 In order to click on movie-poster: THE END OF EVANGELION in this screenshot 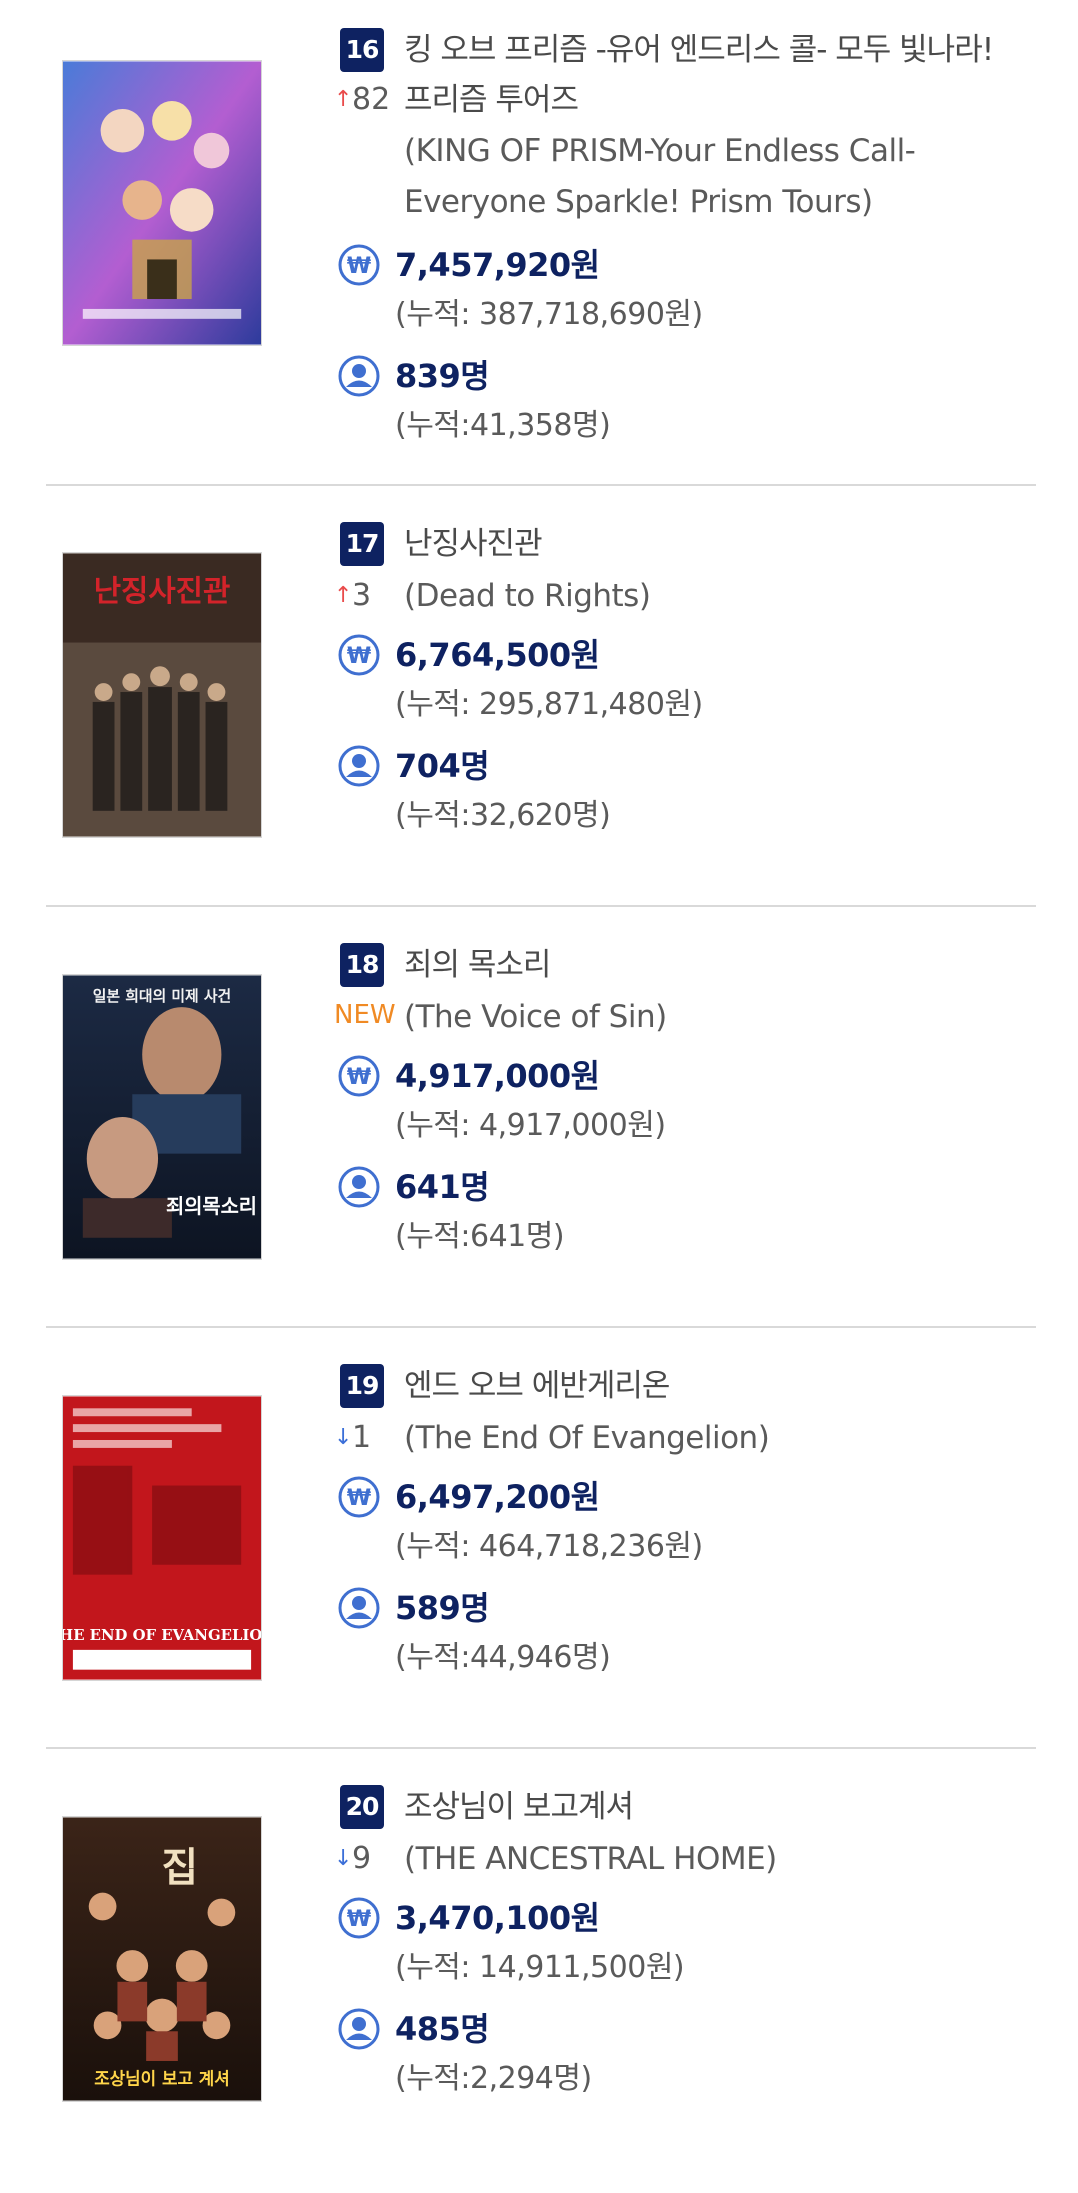, I will do `click(162, 1538)`.